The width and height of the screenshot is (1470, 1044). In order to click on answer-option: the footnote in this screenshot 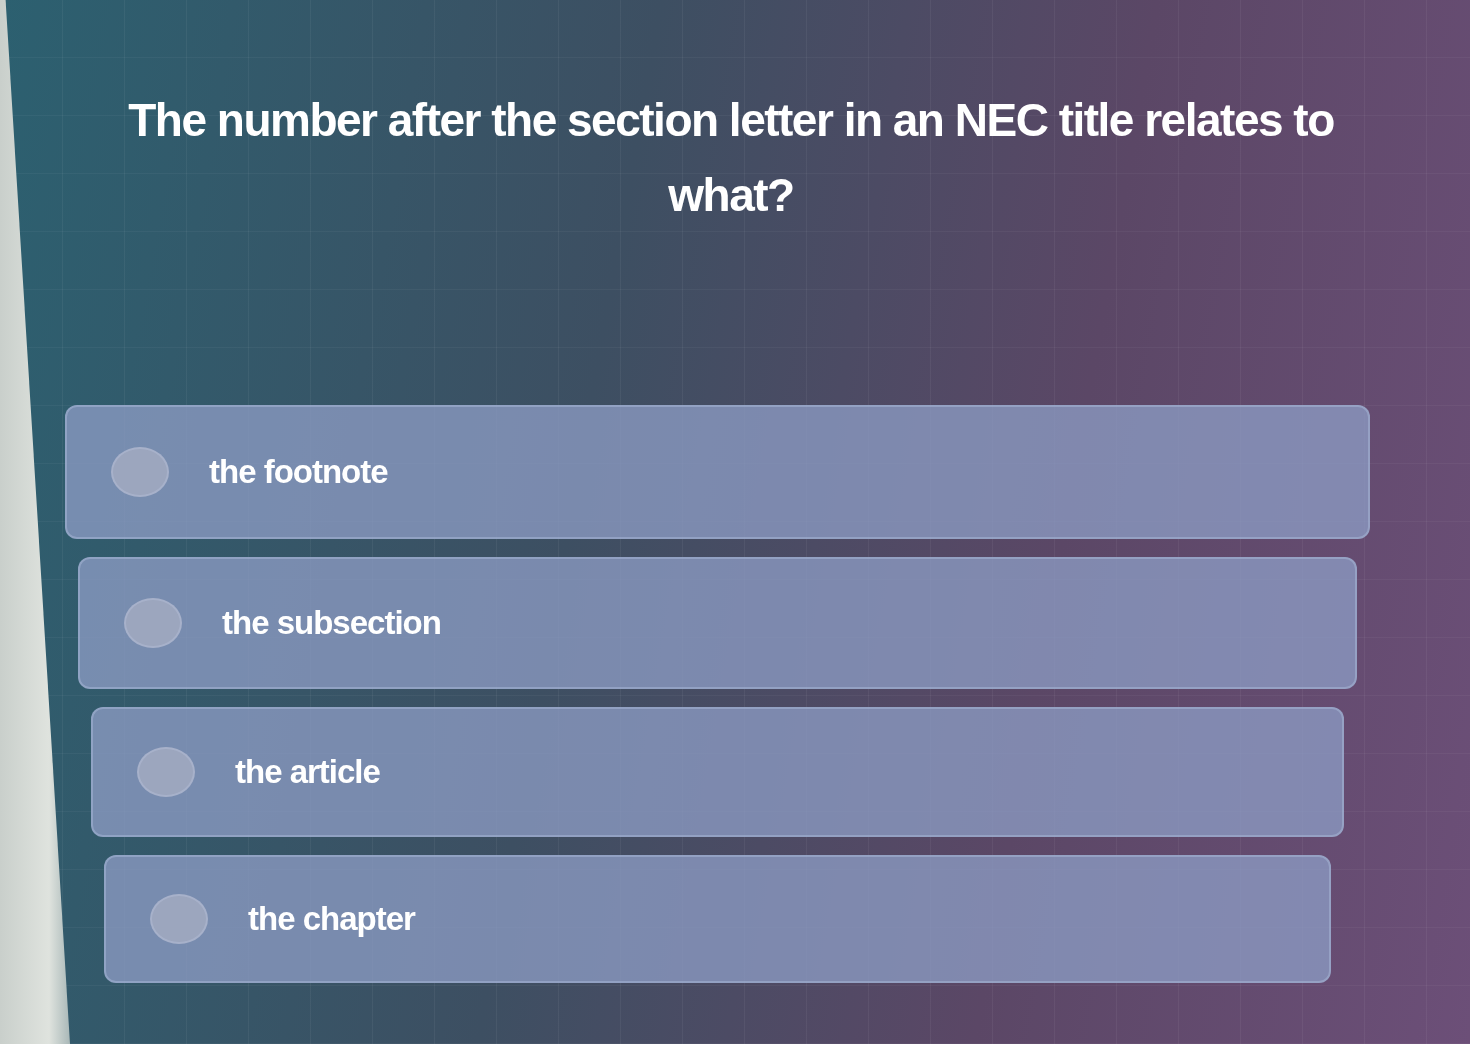, I will do `click(717, 472)`.